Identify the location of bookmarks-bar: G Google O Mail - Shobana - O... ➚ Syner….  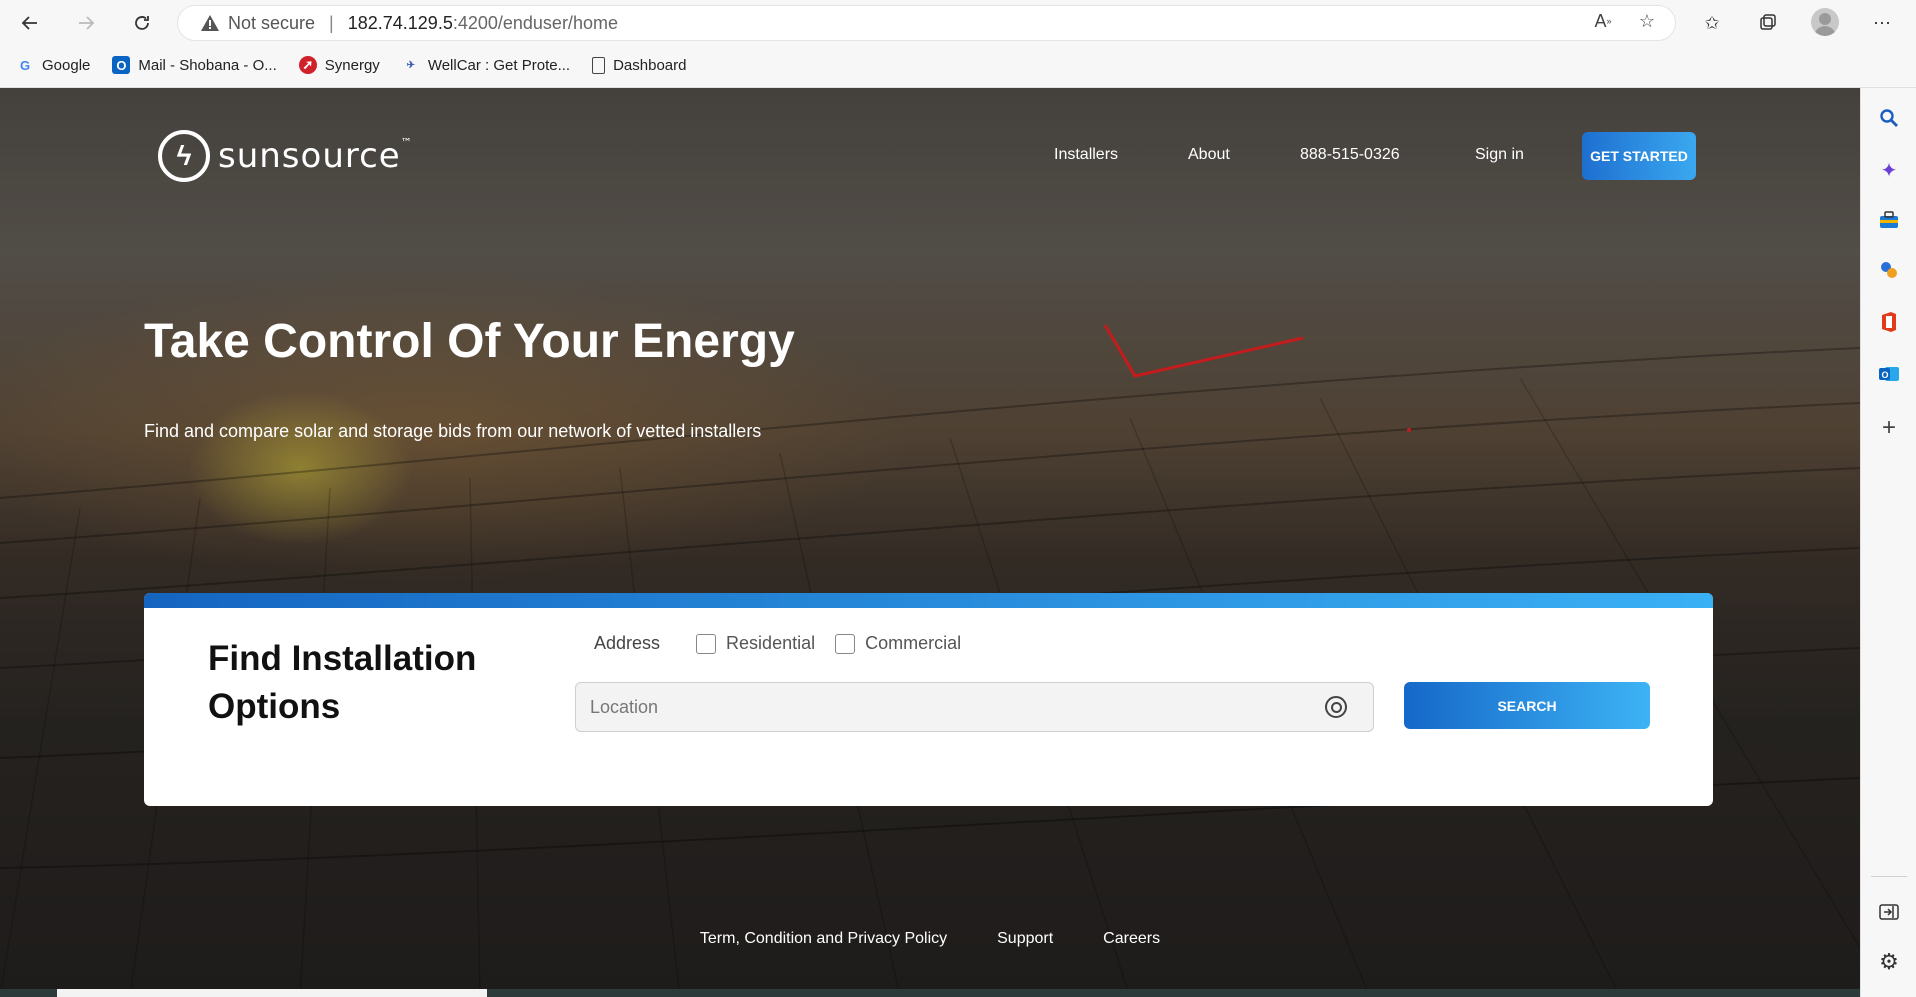
(958, 65).